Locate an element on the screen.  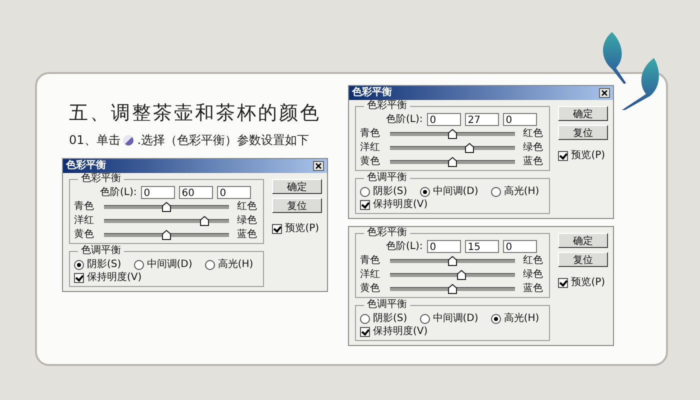
level-field: 60 is located at coordinates (195, 192).